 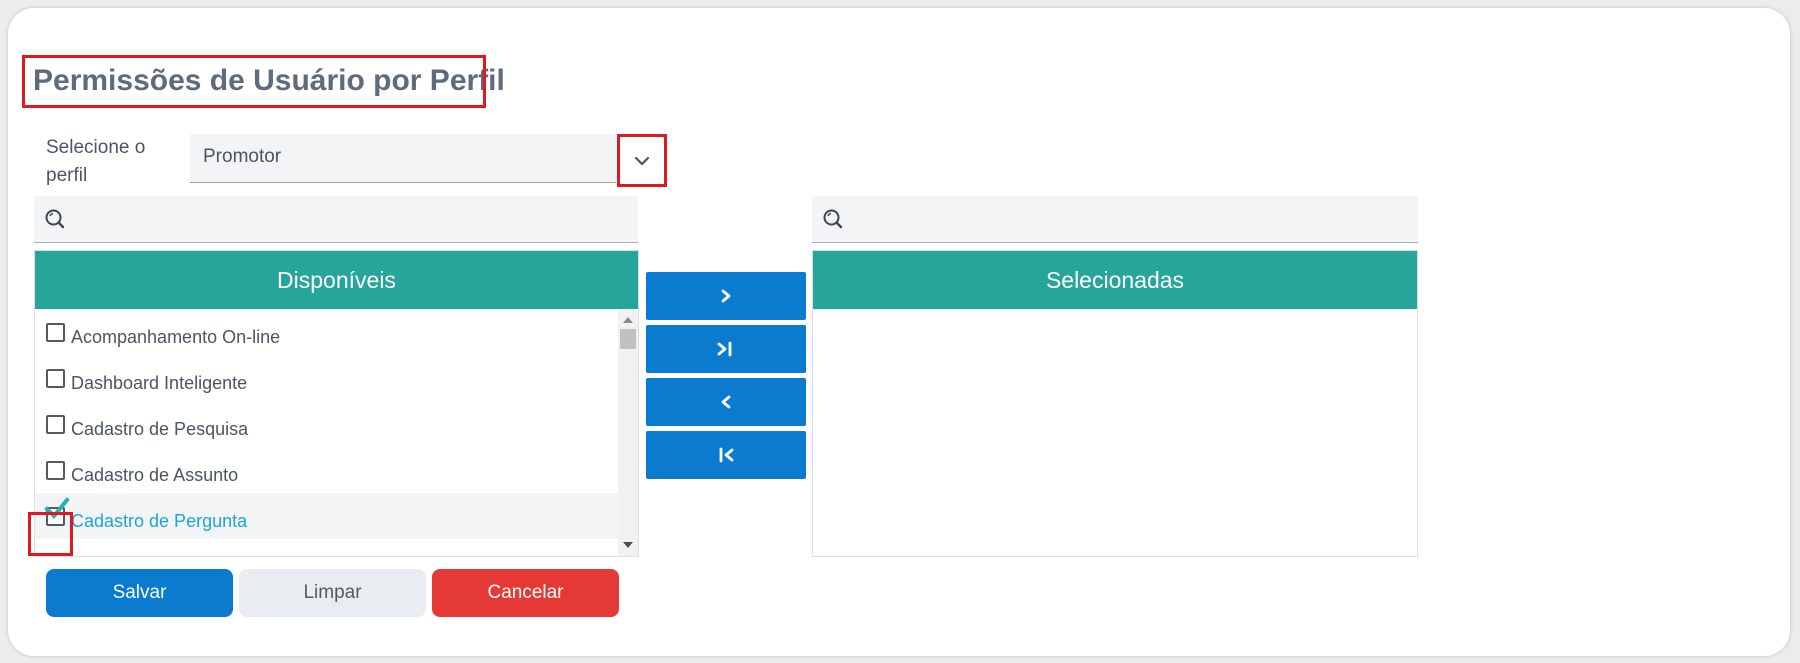 I want to click on selected-list, so click(x=1104, y=432).